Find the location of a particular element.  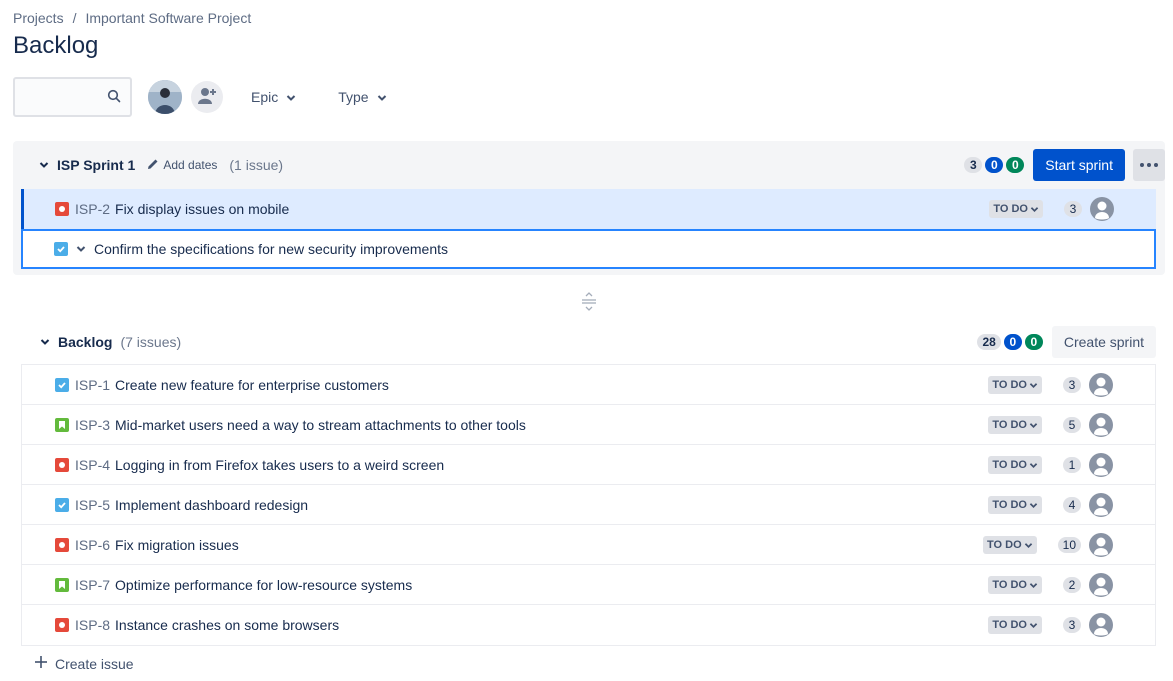

more-dot-icon is located at coordinates (1156, 165).